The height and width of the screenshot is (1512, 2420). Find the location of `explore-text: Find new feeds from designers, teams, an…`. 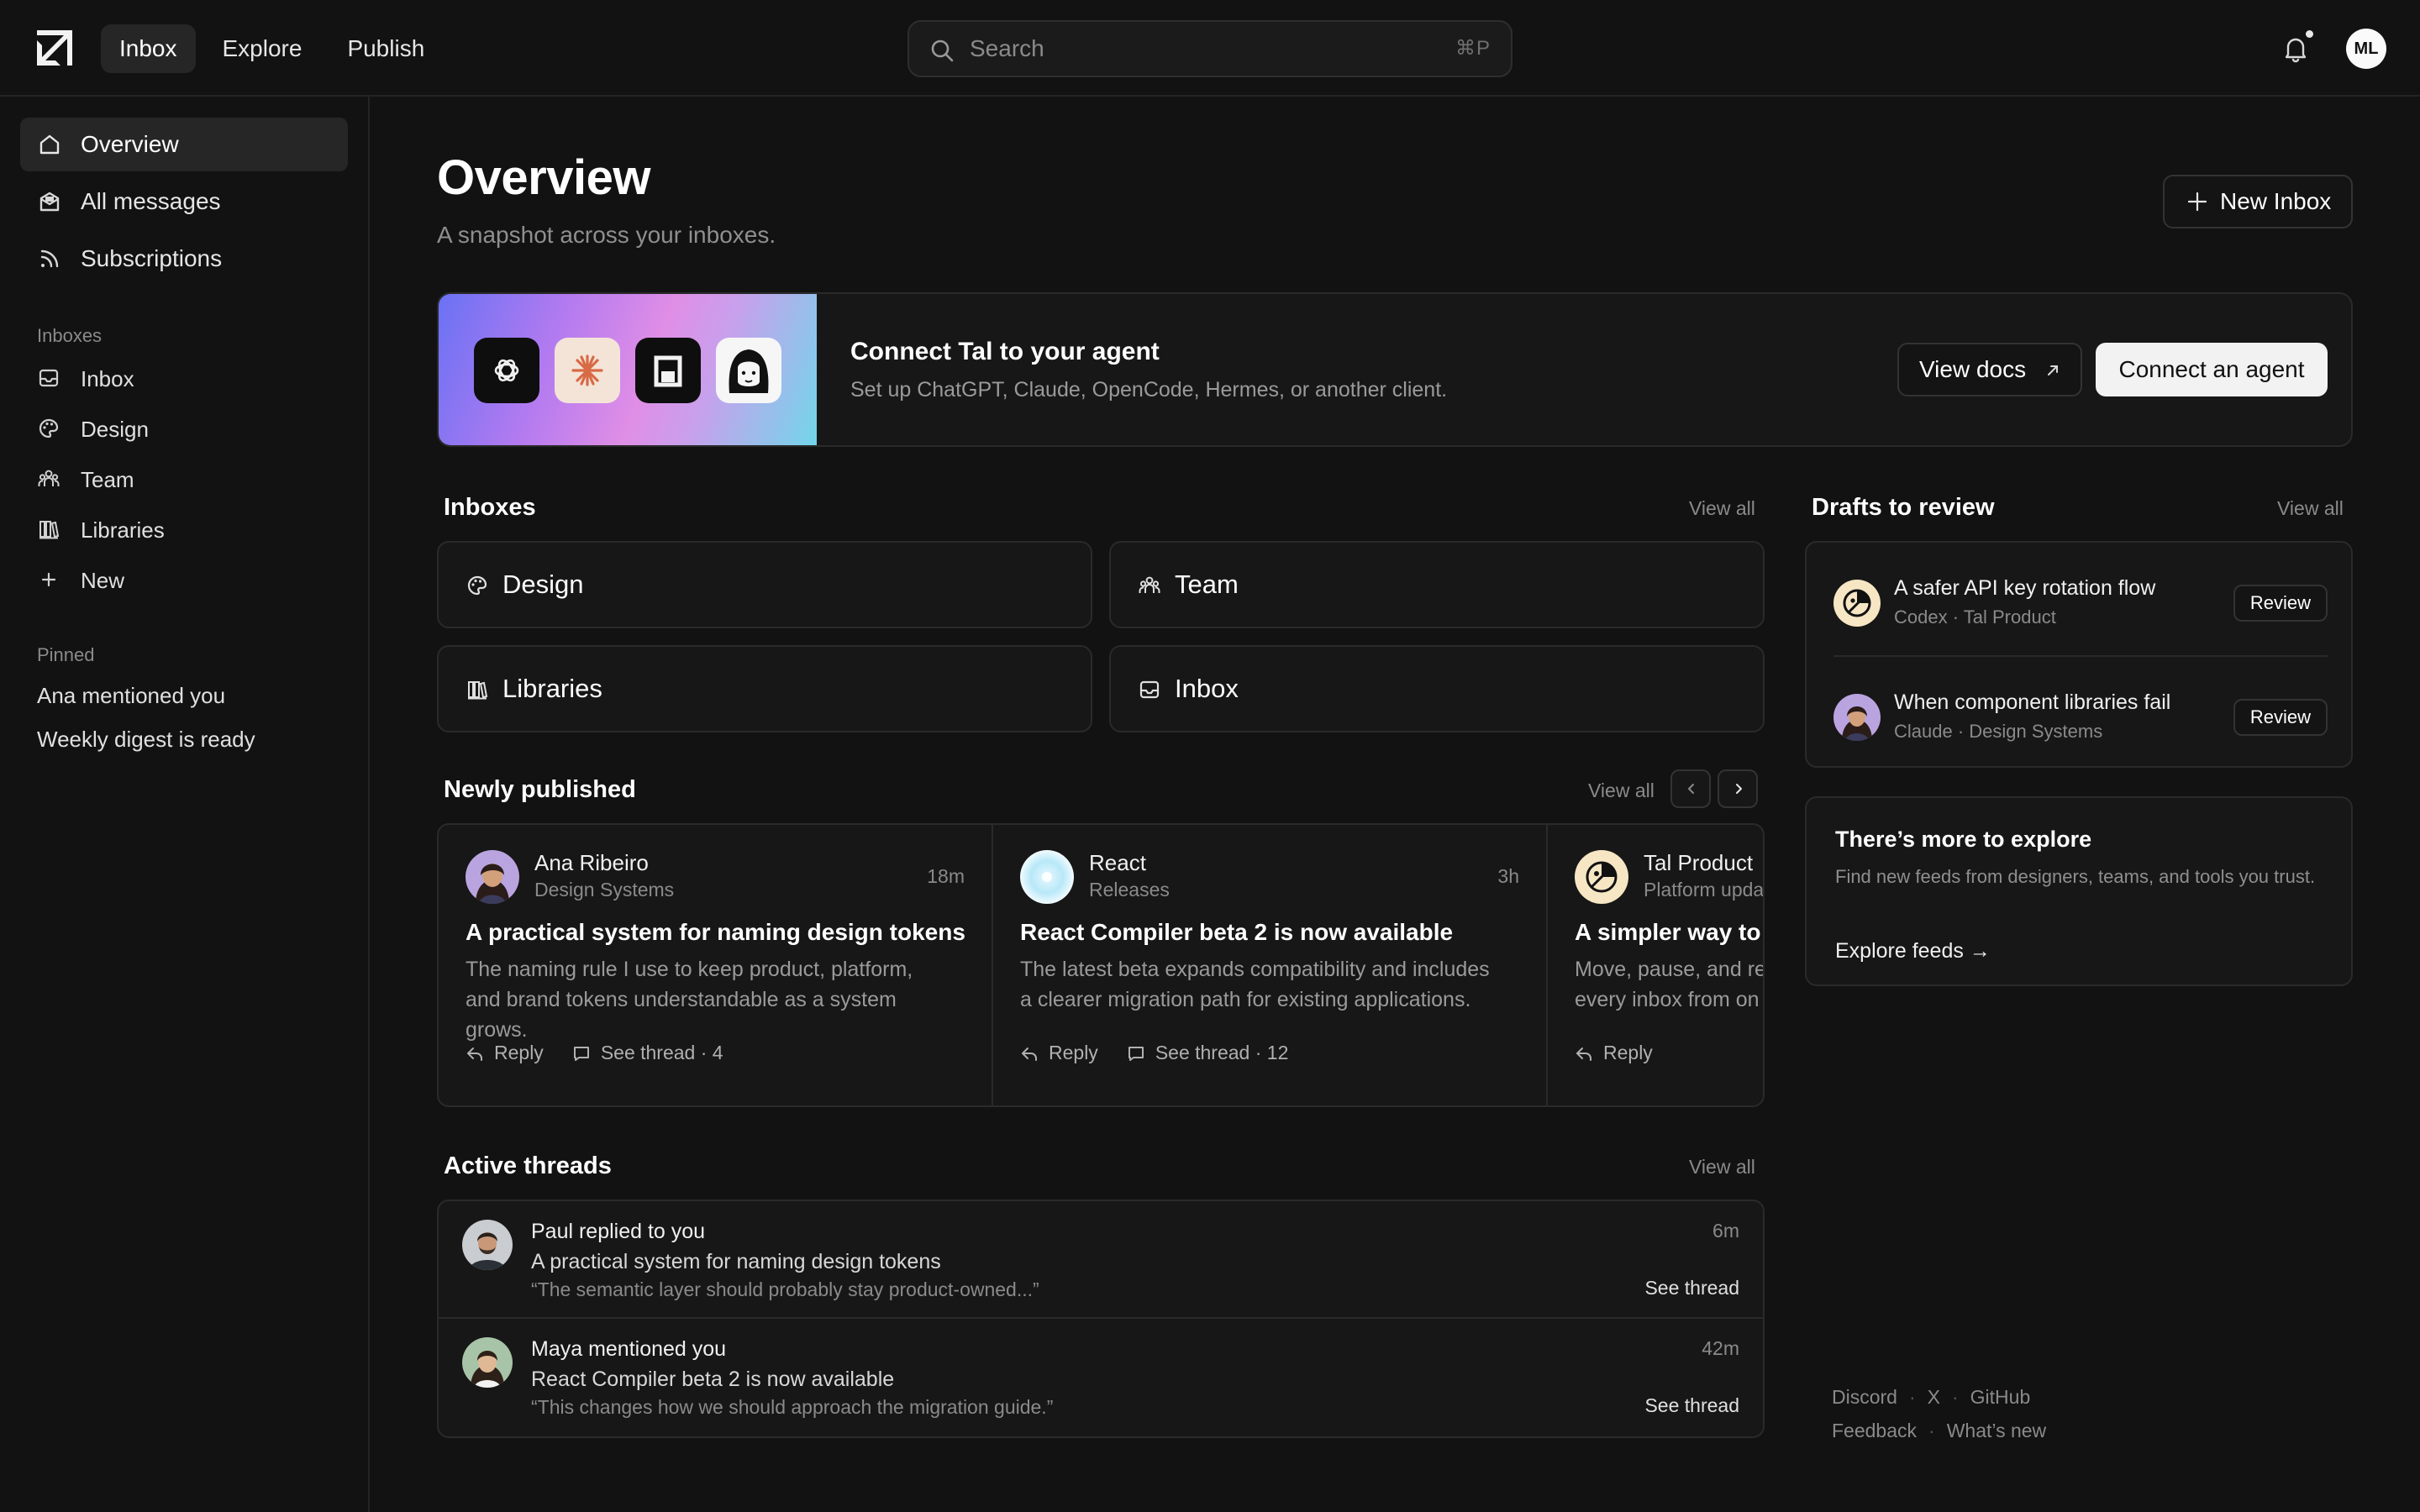

explore-text: Find new feeds from designers, teams, an… is located at coordinates (2075, 876).